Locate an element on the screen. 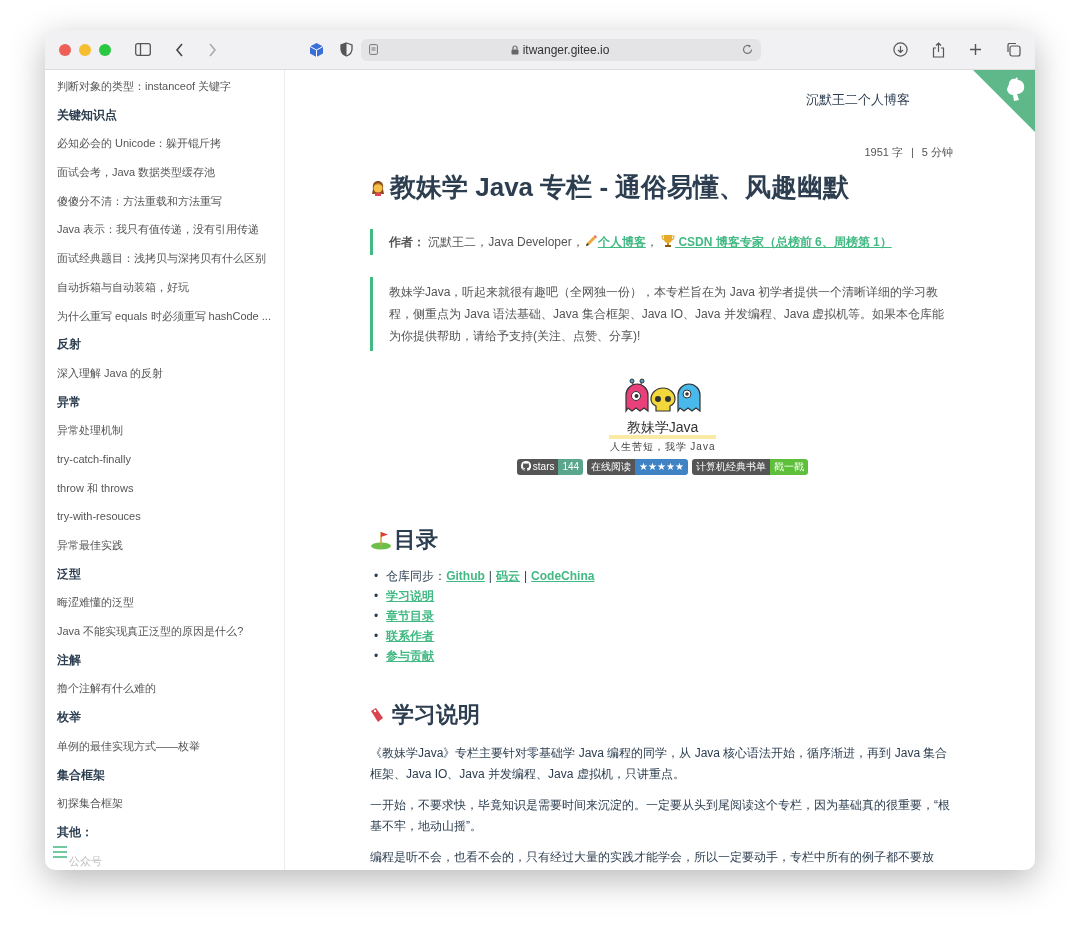 Image resolution: width=1080 pixels, height=930 pixels. logo-title: 教妹学Java is located at coordinates (662, 429).